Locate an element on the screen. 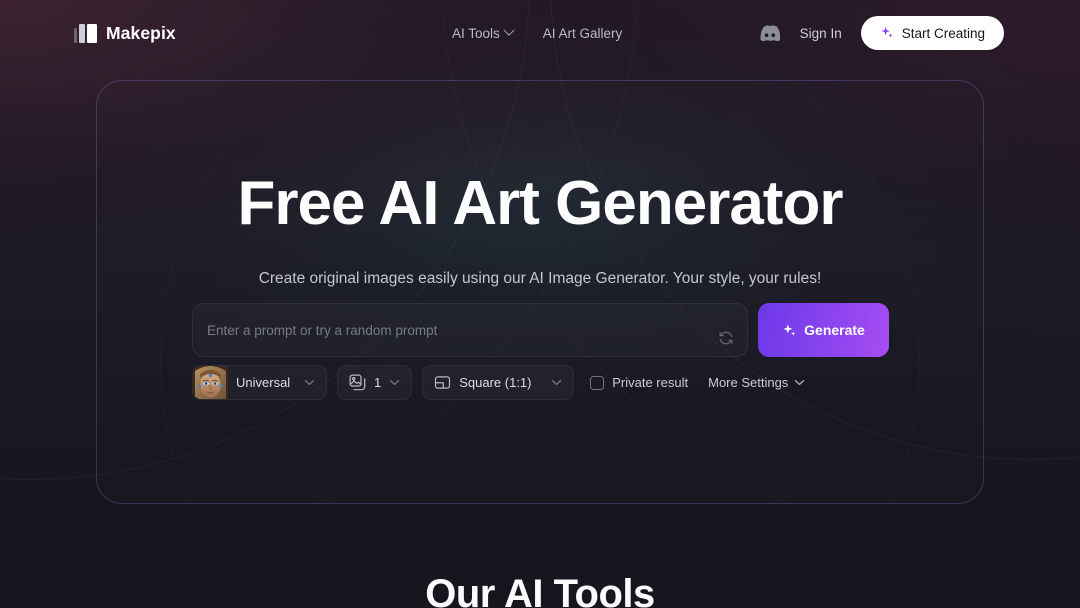 The image size is (1080, 608). prompt-input is located at coordinates (457, 330).